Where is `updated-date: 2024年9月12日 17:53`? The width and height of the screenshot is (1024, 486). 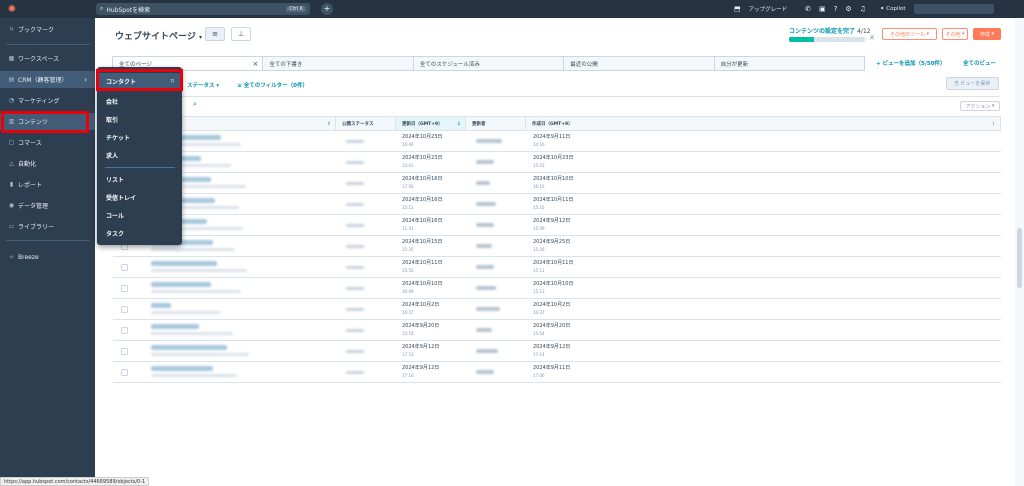 updated-date: 2024年9月12日 17:53 is located at coordinates (420, 351).